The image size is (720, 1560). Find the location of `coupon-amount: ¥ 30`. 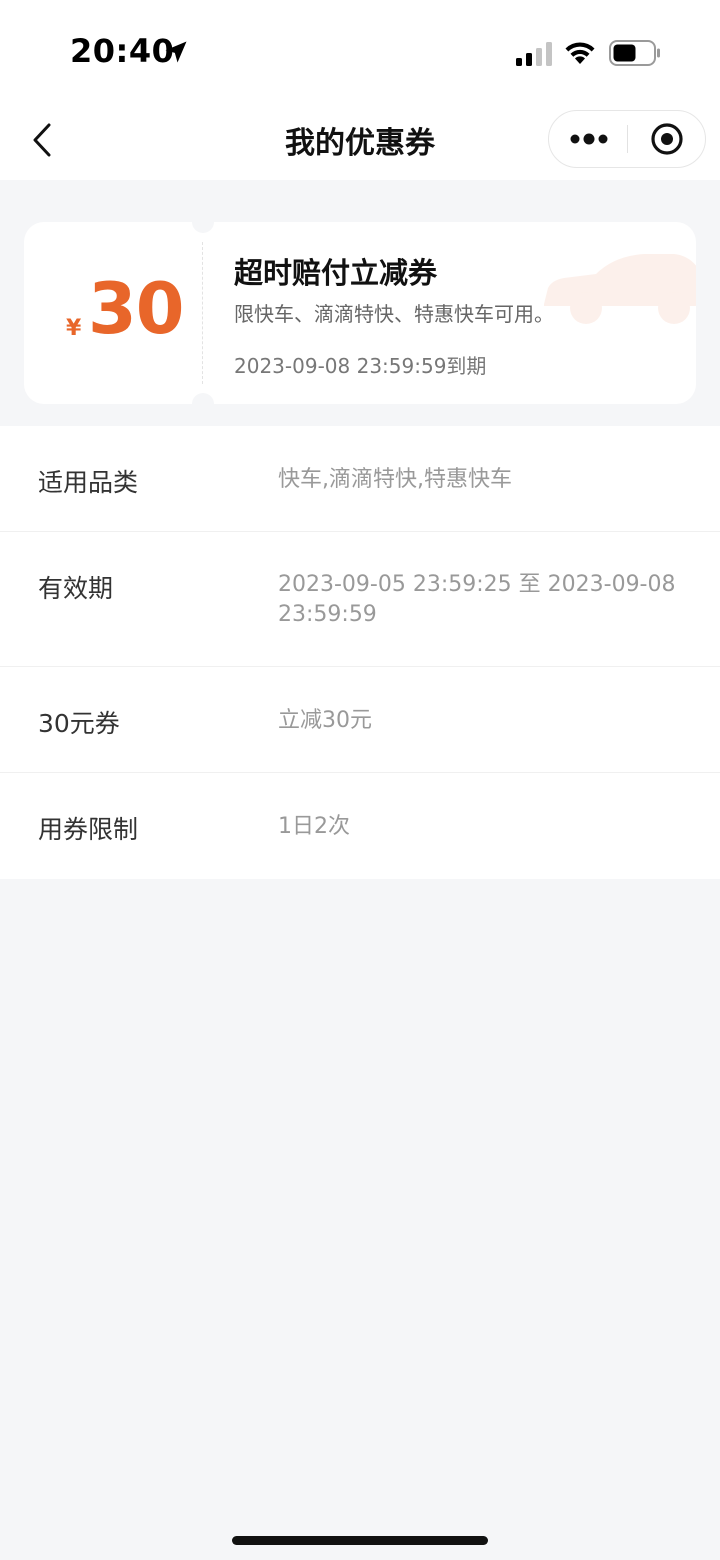

coupon-amount: ¥ 30 is located at coordinates (124, 311).